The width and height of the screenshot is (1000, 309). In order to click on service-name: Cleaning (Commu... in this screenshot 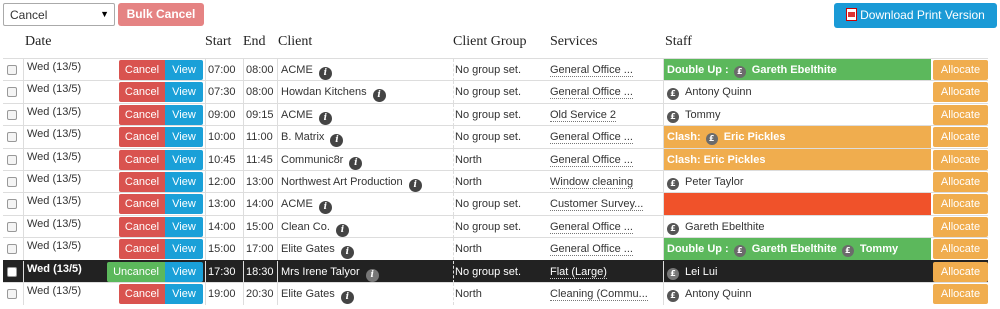, I will do `click(599, 294)`.